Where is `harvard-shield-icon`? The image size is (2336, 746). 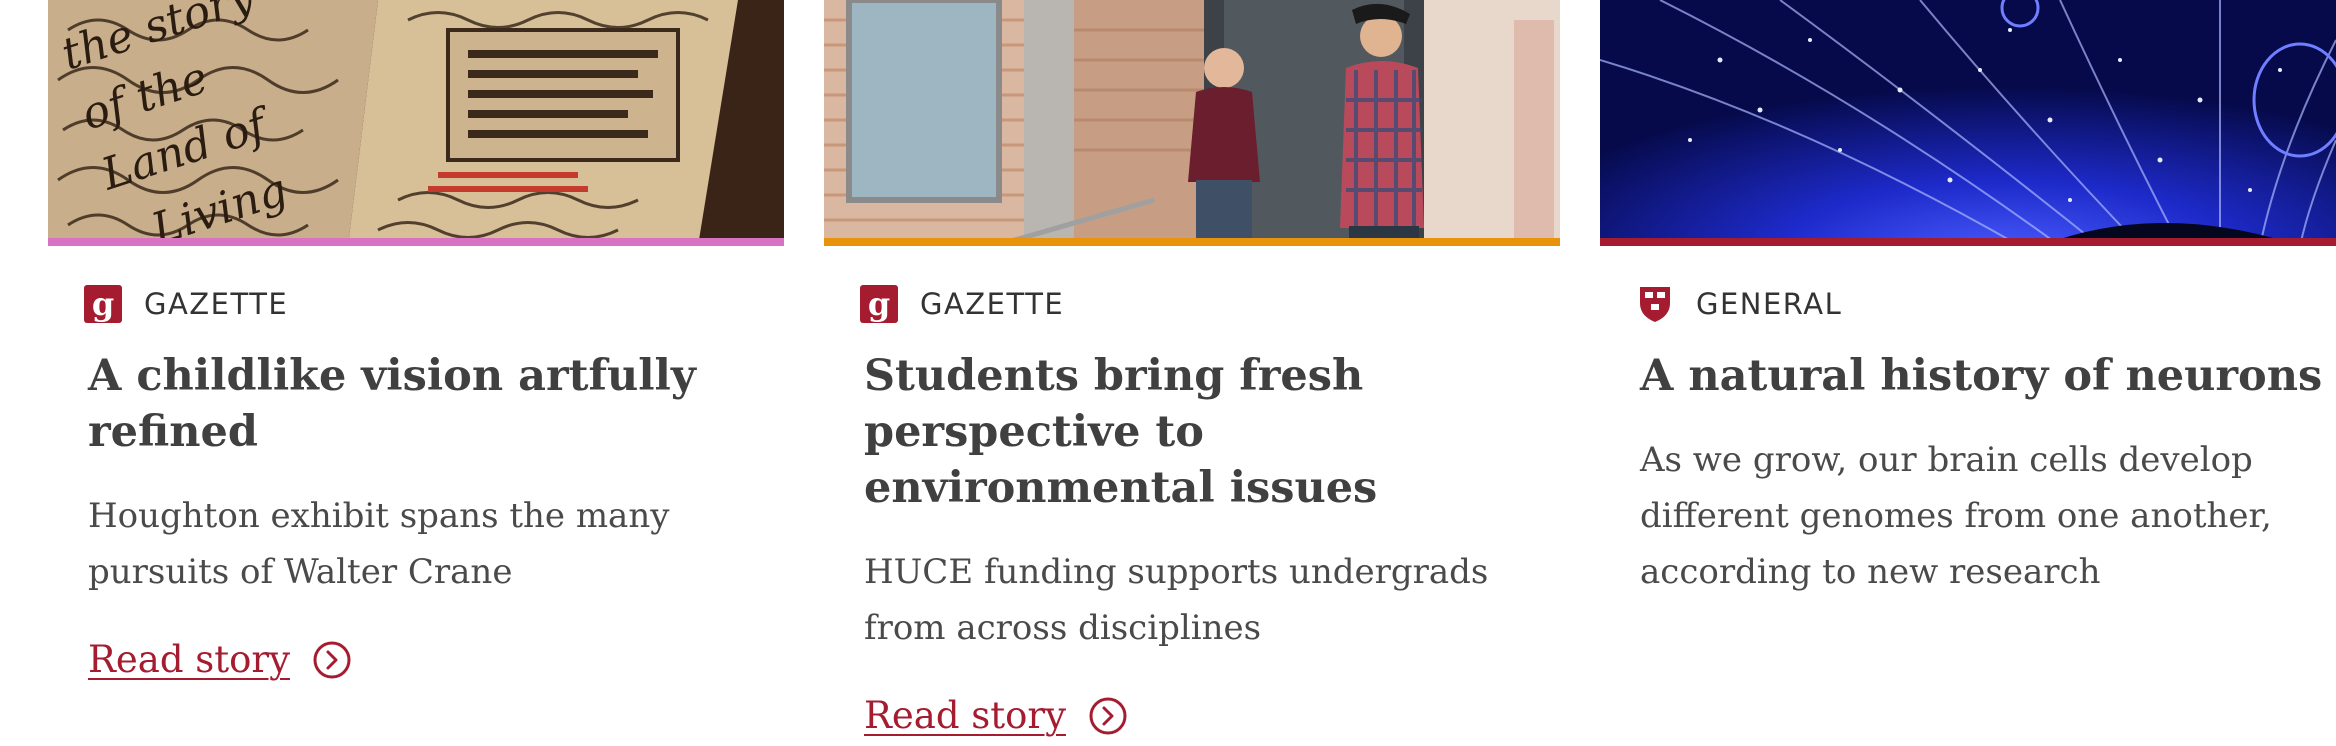 harvard-shield-icon is located at coordinates (1655, 304).